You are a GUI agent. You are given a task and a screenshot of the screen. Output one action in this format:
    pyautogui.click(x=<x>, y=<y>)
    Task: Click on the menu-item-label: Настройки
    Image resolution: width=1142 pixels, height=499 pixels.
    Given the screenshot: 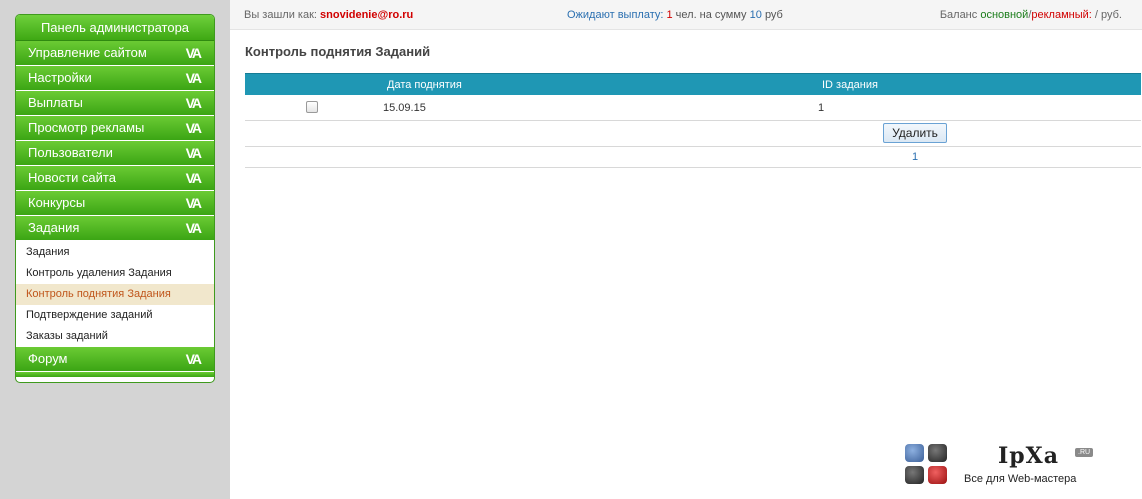 What is the action you would take?
    pyautogui.click(x=60, y=77)
    